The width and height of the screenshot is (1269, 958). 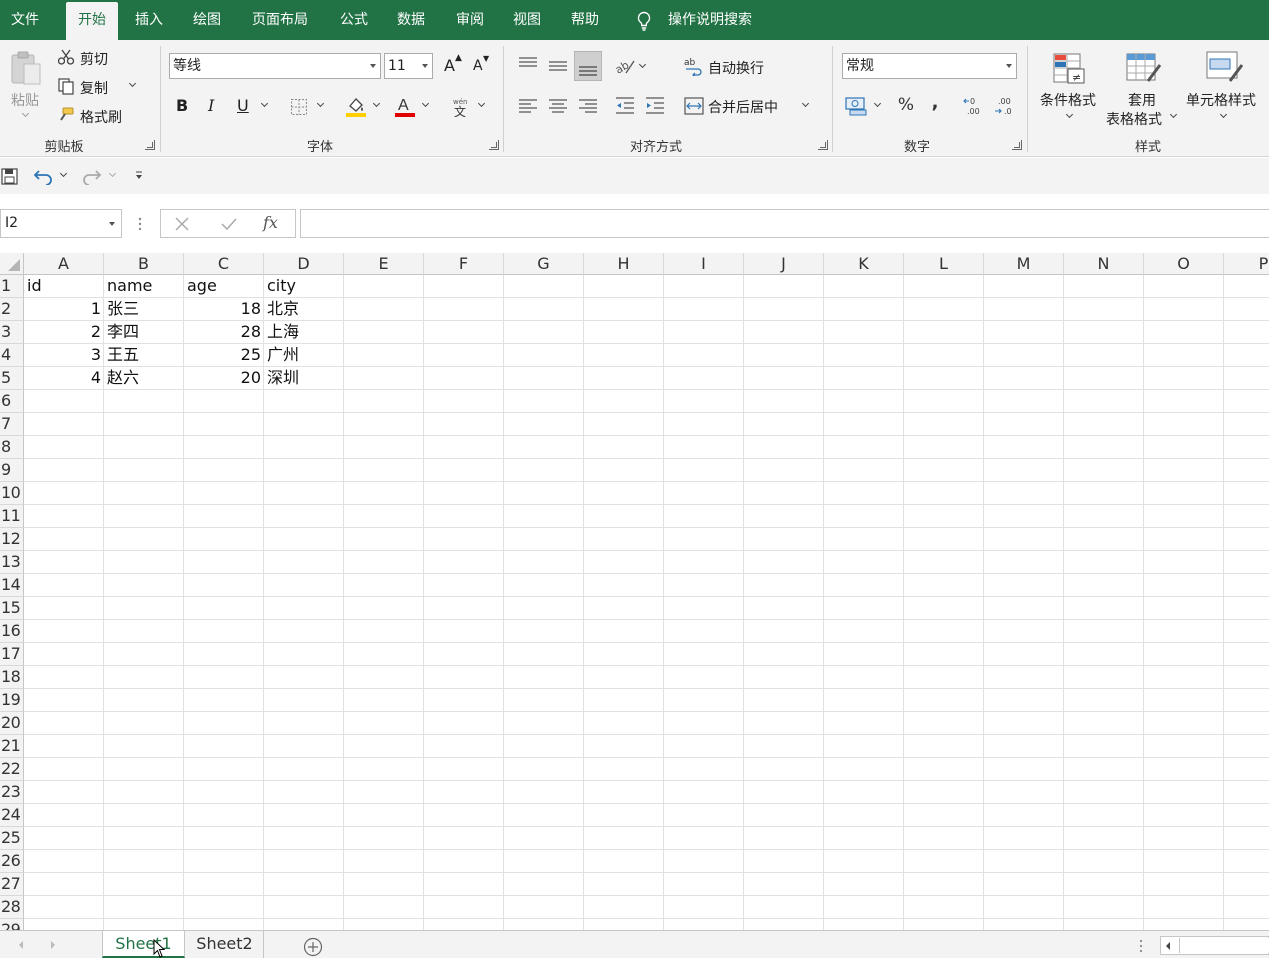 I want to click on enter-check-icon, so click(x=229, y=224).